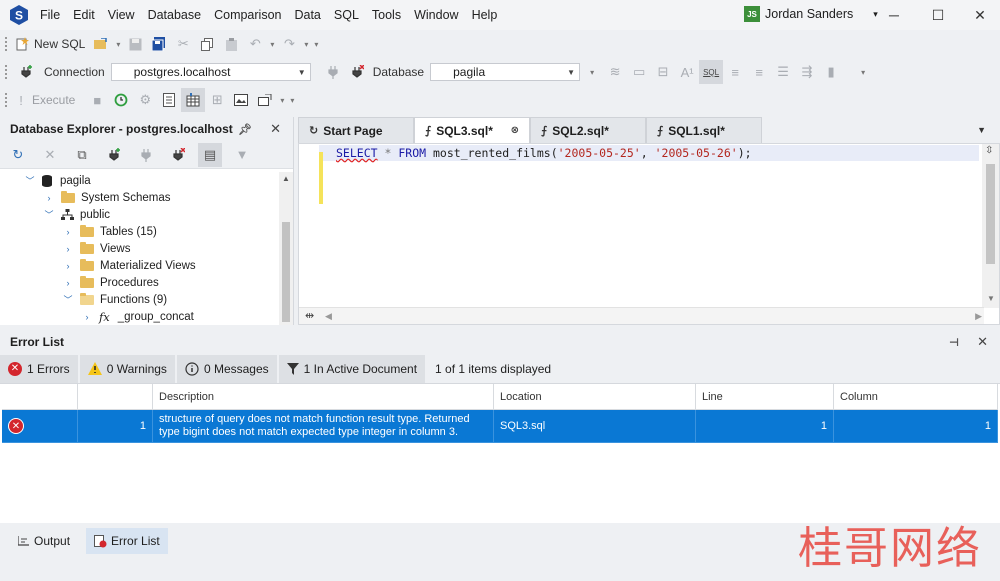 This screenshot has height=581, width=1000. I want to click on explorer-scrollbar: ▲, so click(286, 248).